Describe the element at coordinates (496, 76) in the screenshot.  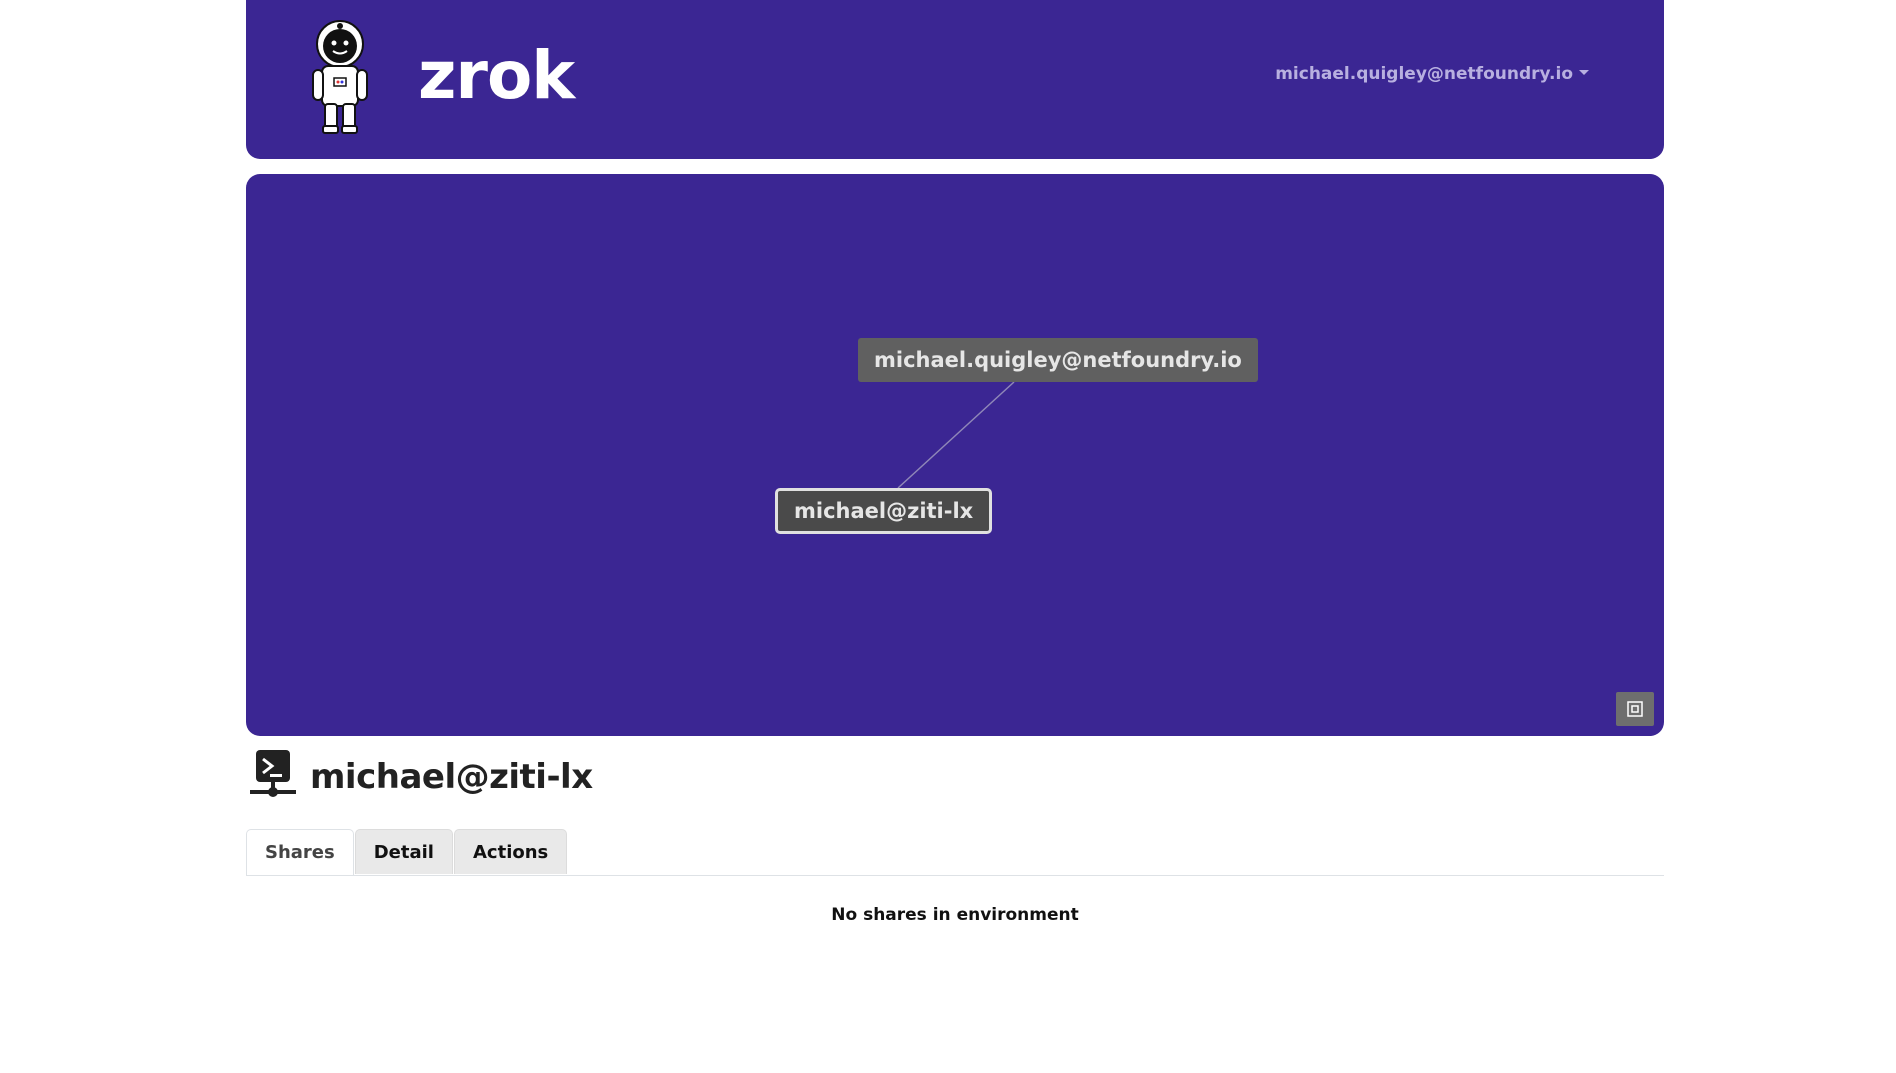
I see `brand-title: zrok` at that location.